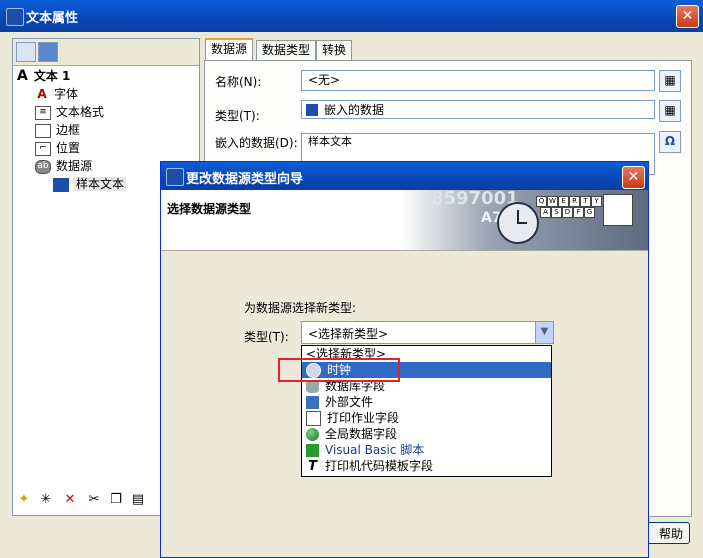 This screenshot has width=703, height=558. What do you see at coordinates (48, 52) in the screenshot?
I see `layers-icon` at bounding box center [48, 52].